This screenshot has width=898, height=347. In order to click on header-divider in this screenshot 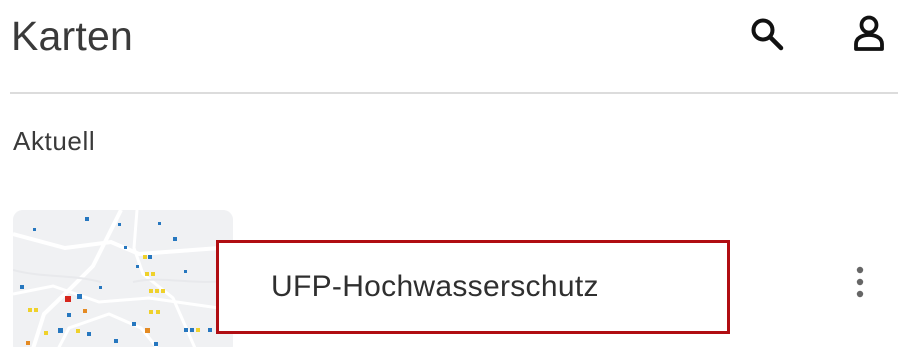, I will do `click(454, 93)`.